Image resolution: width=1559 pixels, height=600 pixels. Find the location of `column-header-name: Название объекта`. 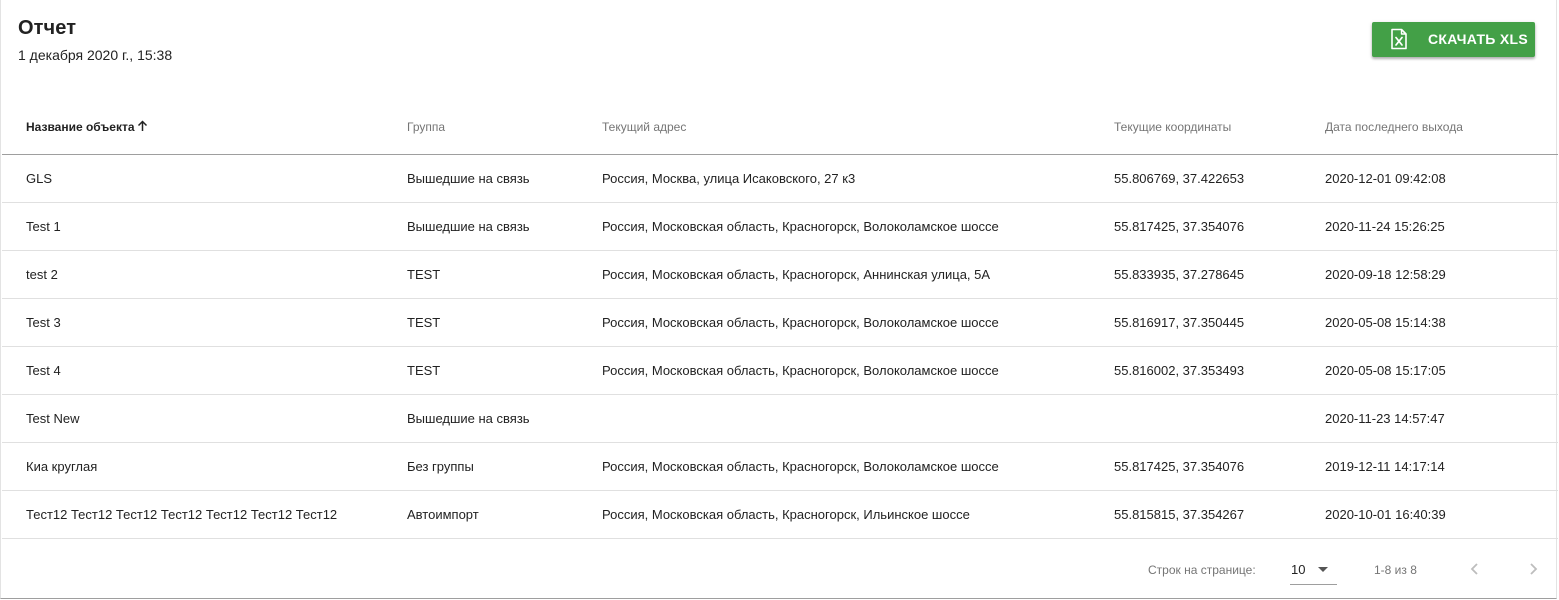

column-header-name: Название объекта is located at coordinates (204, 127).